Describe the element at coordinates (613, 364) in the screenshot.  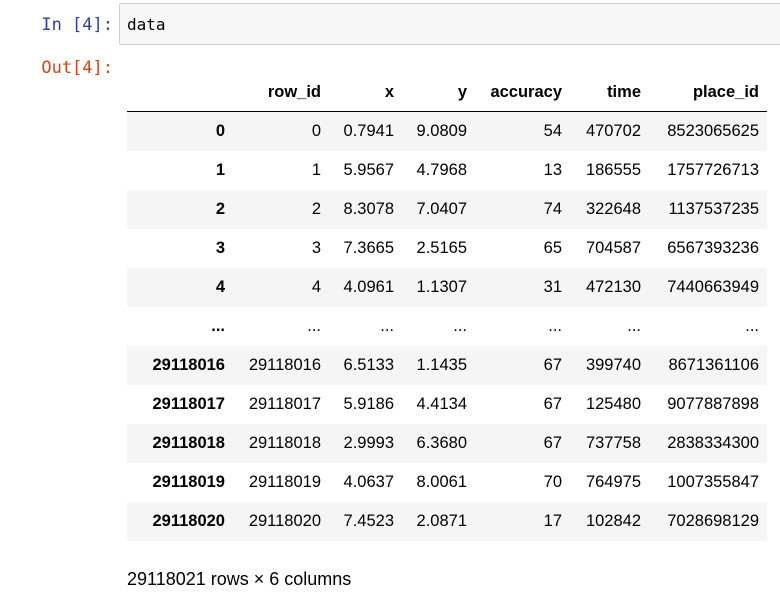
I see `cell-time: 399740` at that location.